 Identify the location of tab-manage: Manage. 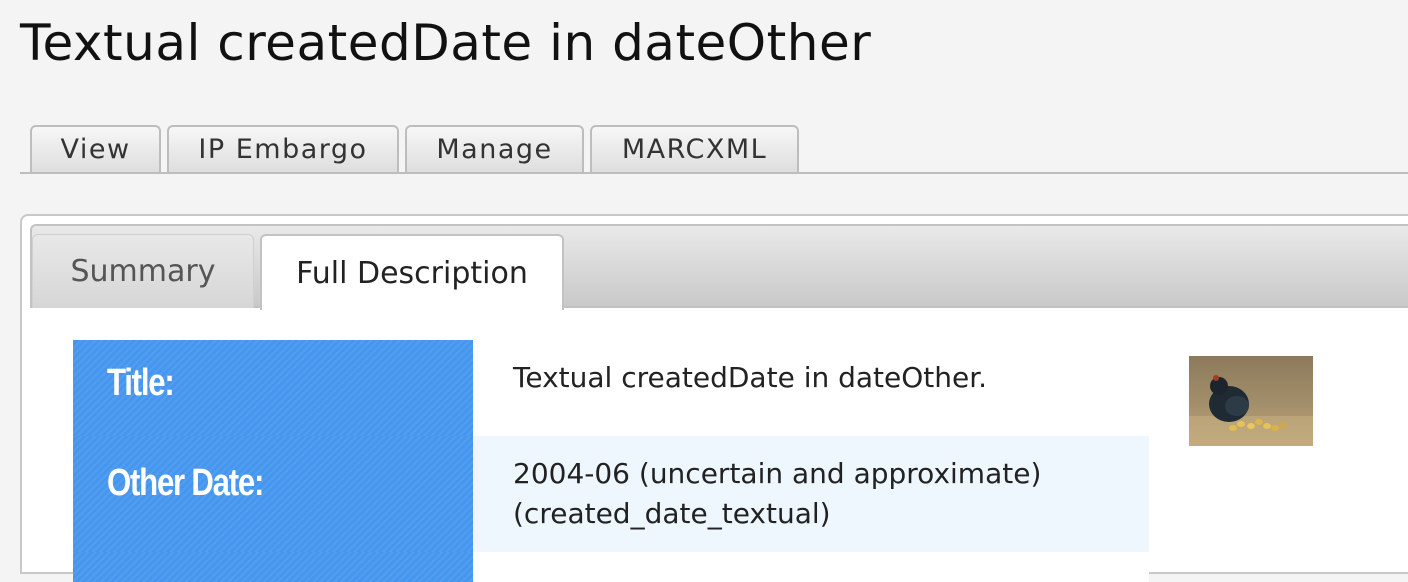
(494, 148).